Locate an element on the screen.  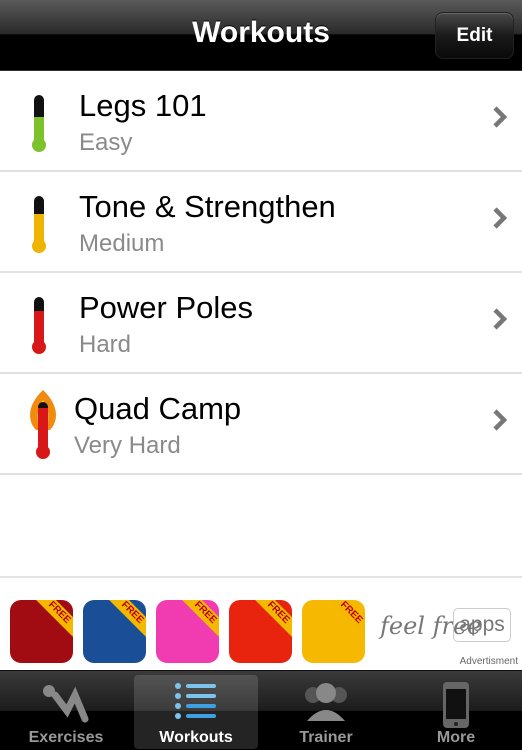
workout-row: Legs 101 Easy is located at coordinates (261, 121).